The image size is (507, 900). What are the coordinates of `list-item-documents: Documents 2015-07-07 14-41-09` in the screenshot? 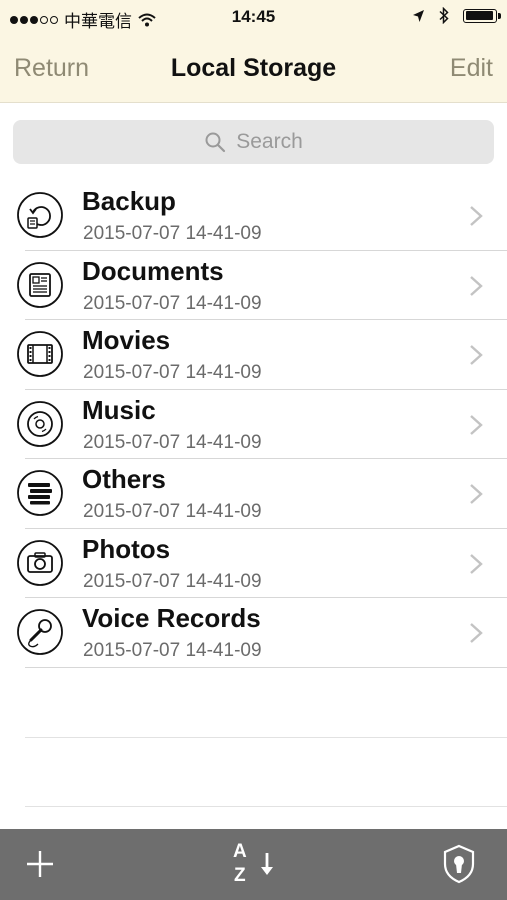 It's located at (253, 286).